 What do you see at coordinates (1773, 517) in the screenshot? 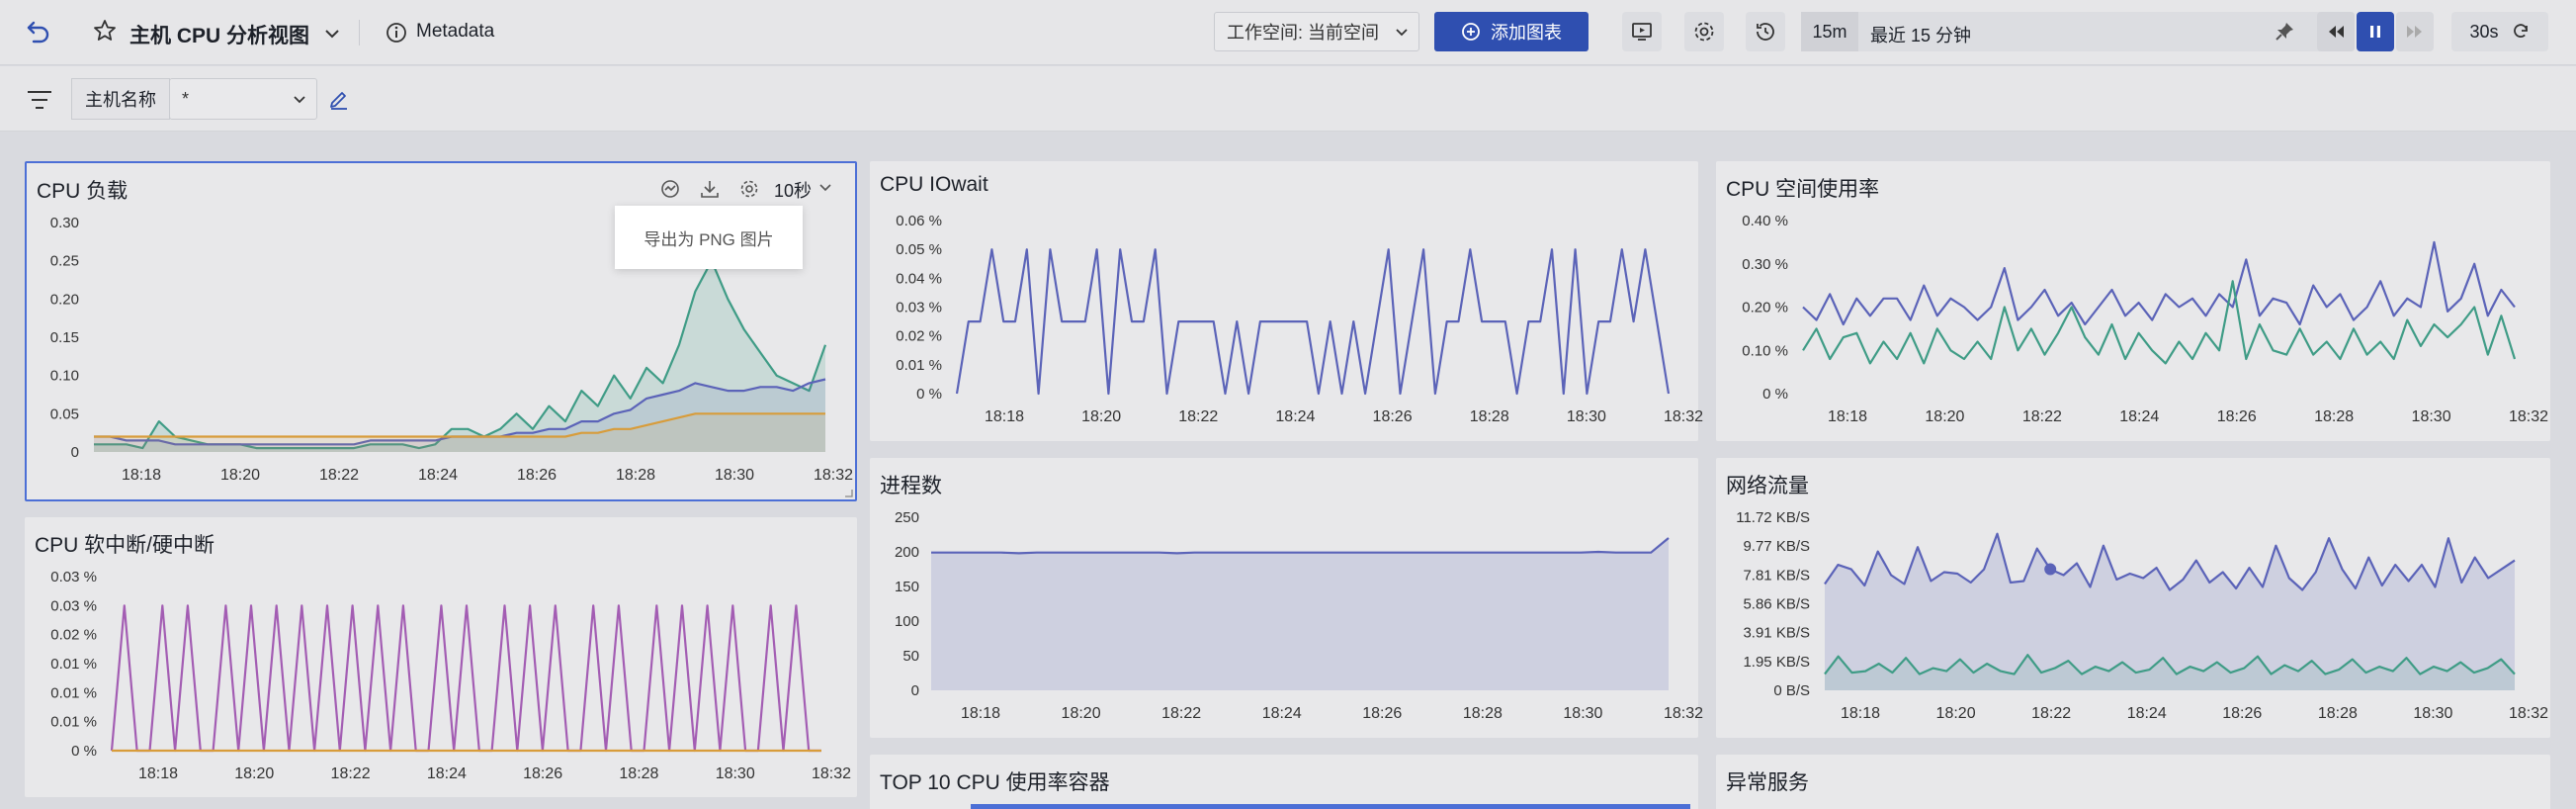
I see `y-tick-label: 11.72 KB/S` at bounding box center [1773, 517].